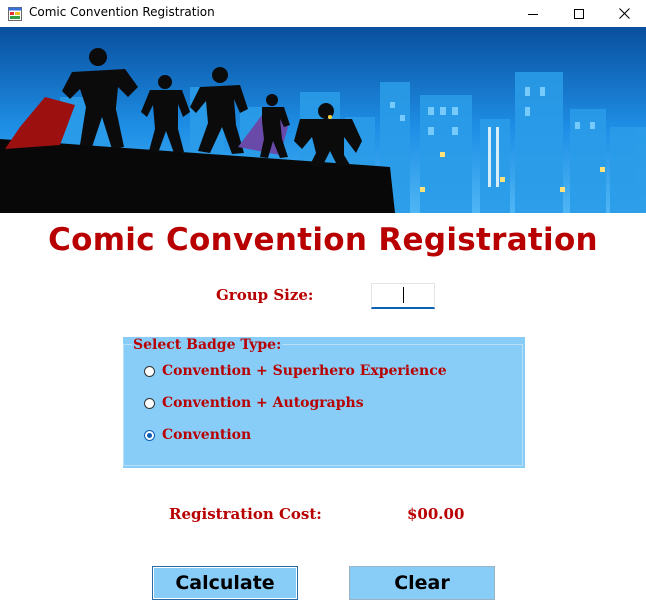 This screenshot has width=646, height=615. What do you see at coordinates (225, 583) in the screenshot?
I see `calculate-button: Calculate` at bounding box center [225, 583].